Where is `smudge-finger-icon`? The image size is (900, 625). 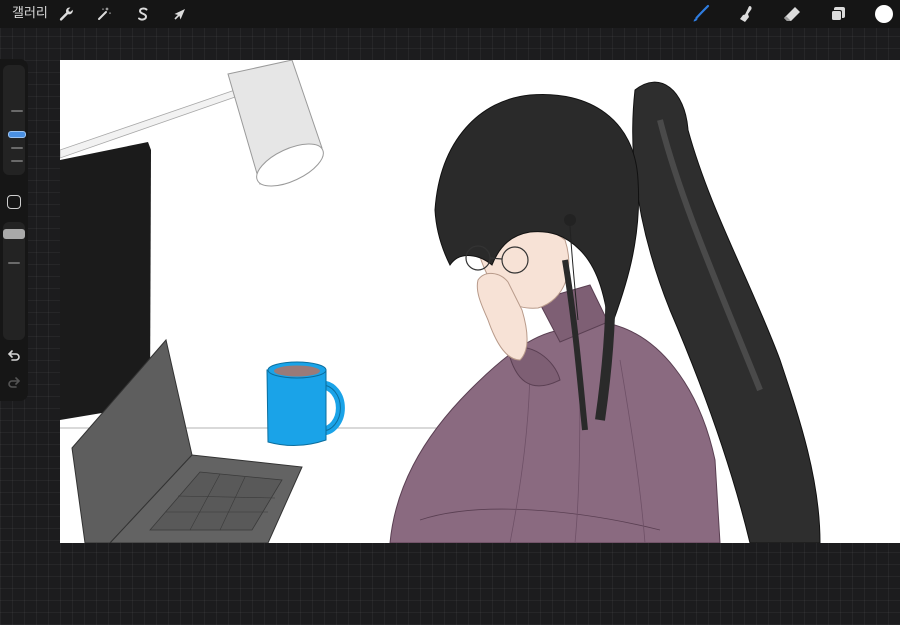 smudge-finger-icon is located at coordinates (746, 14).